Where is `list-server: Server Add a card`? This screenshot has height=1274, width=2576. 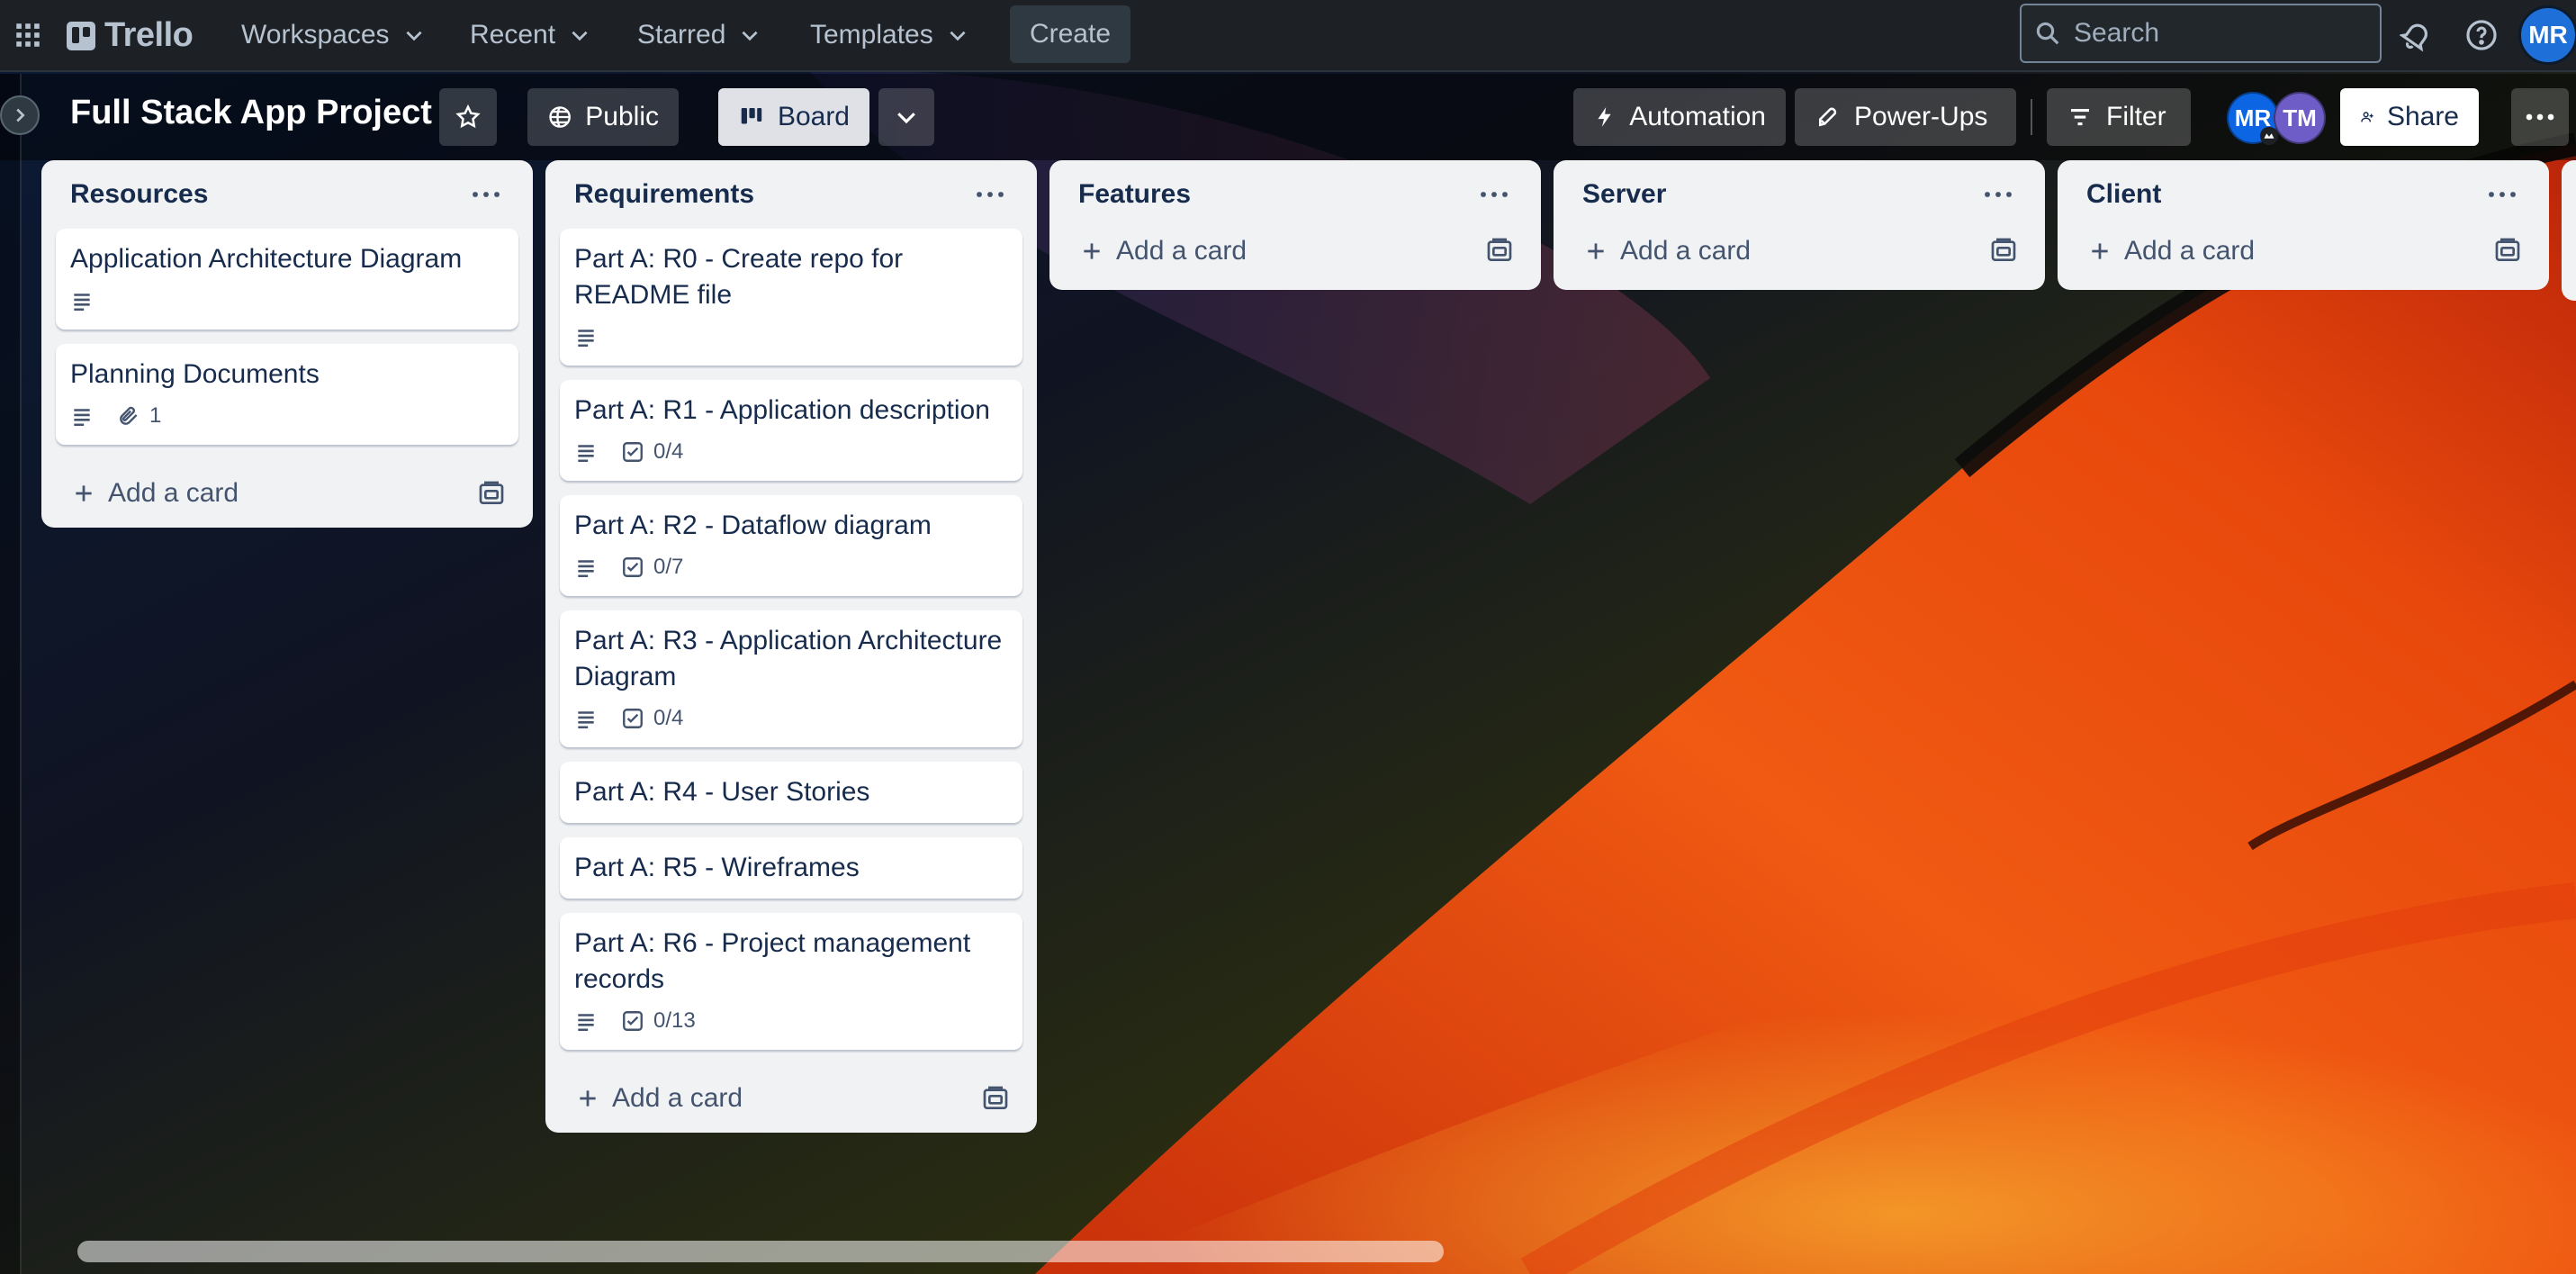
list-server: Server Add a card is located at coordinates (1799, 225).